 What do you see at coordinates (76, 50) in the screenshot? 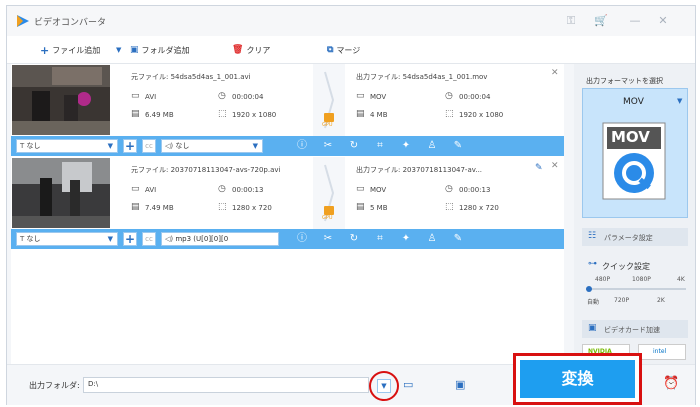
I see `add-file-label: ファイル追加` at bounding box center [76, 50].